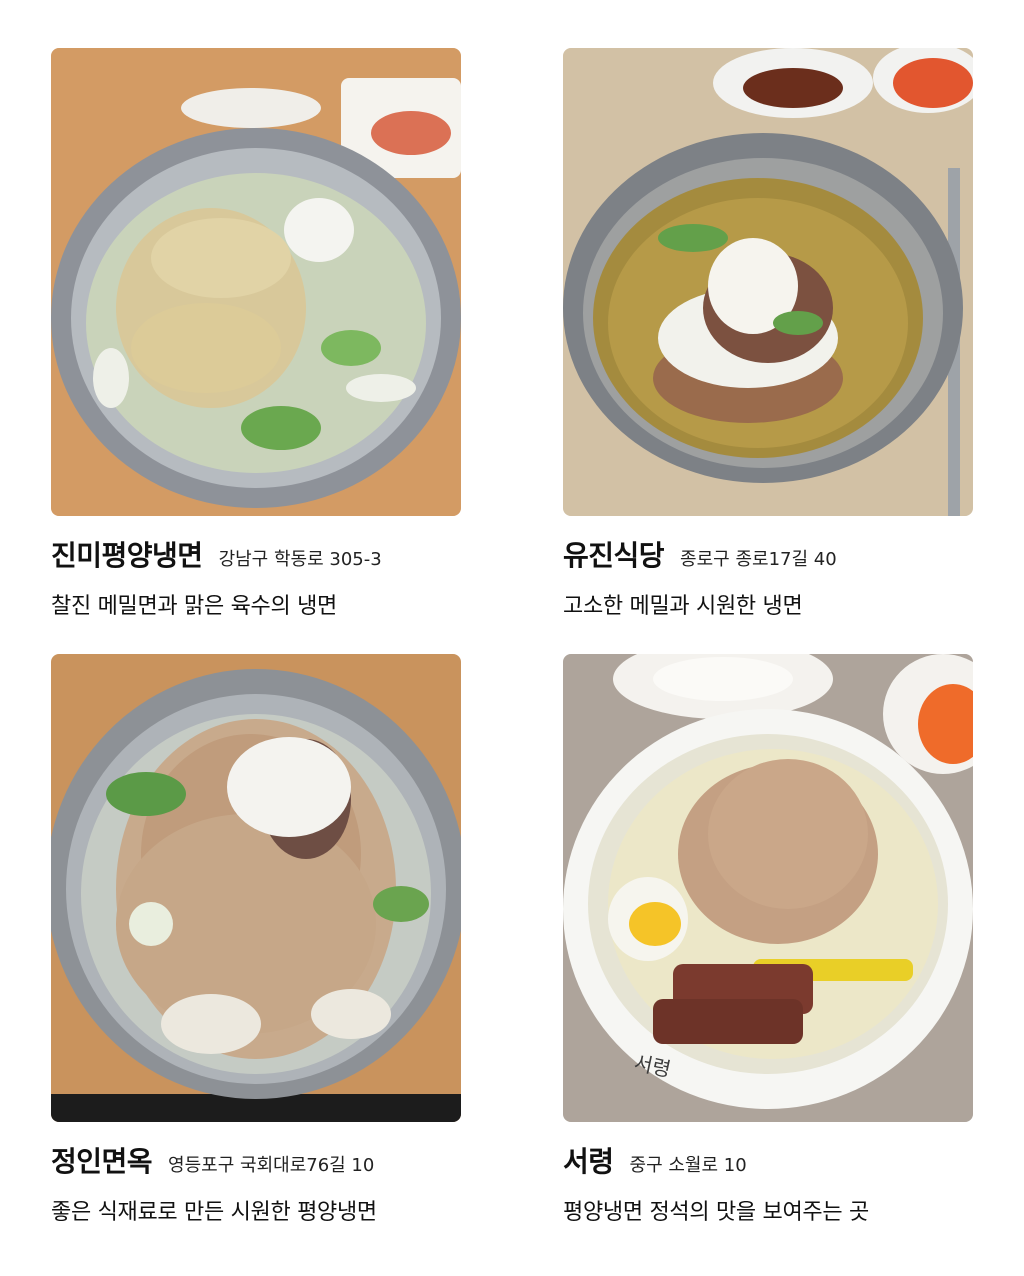 The height and width of the screenshot is (1276, 1024). What do you see at coordinates (271, 1165) in the screenshot?
I see `restaurant-address: 영등포구 국회대로76길 10` at bounding box center [271, 1165].